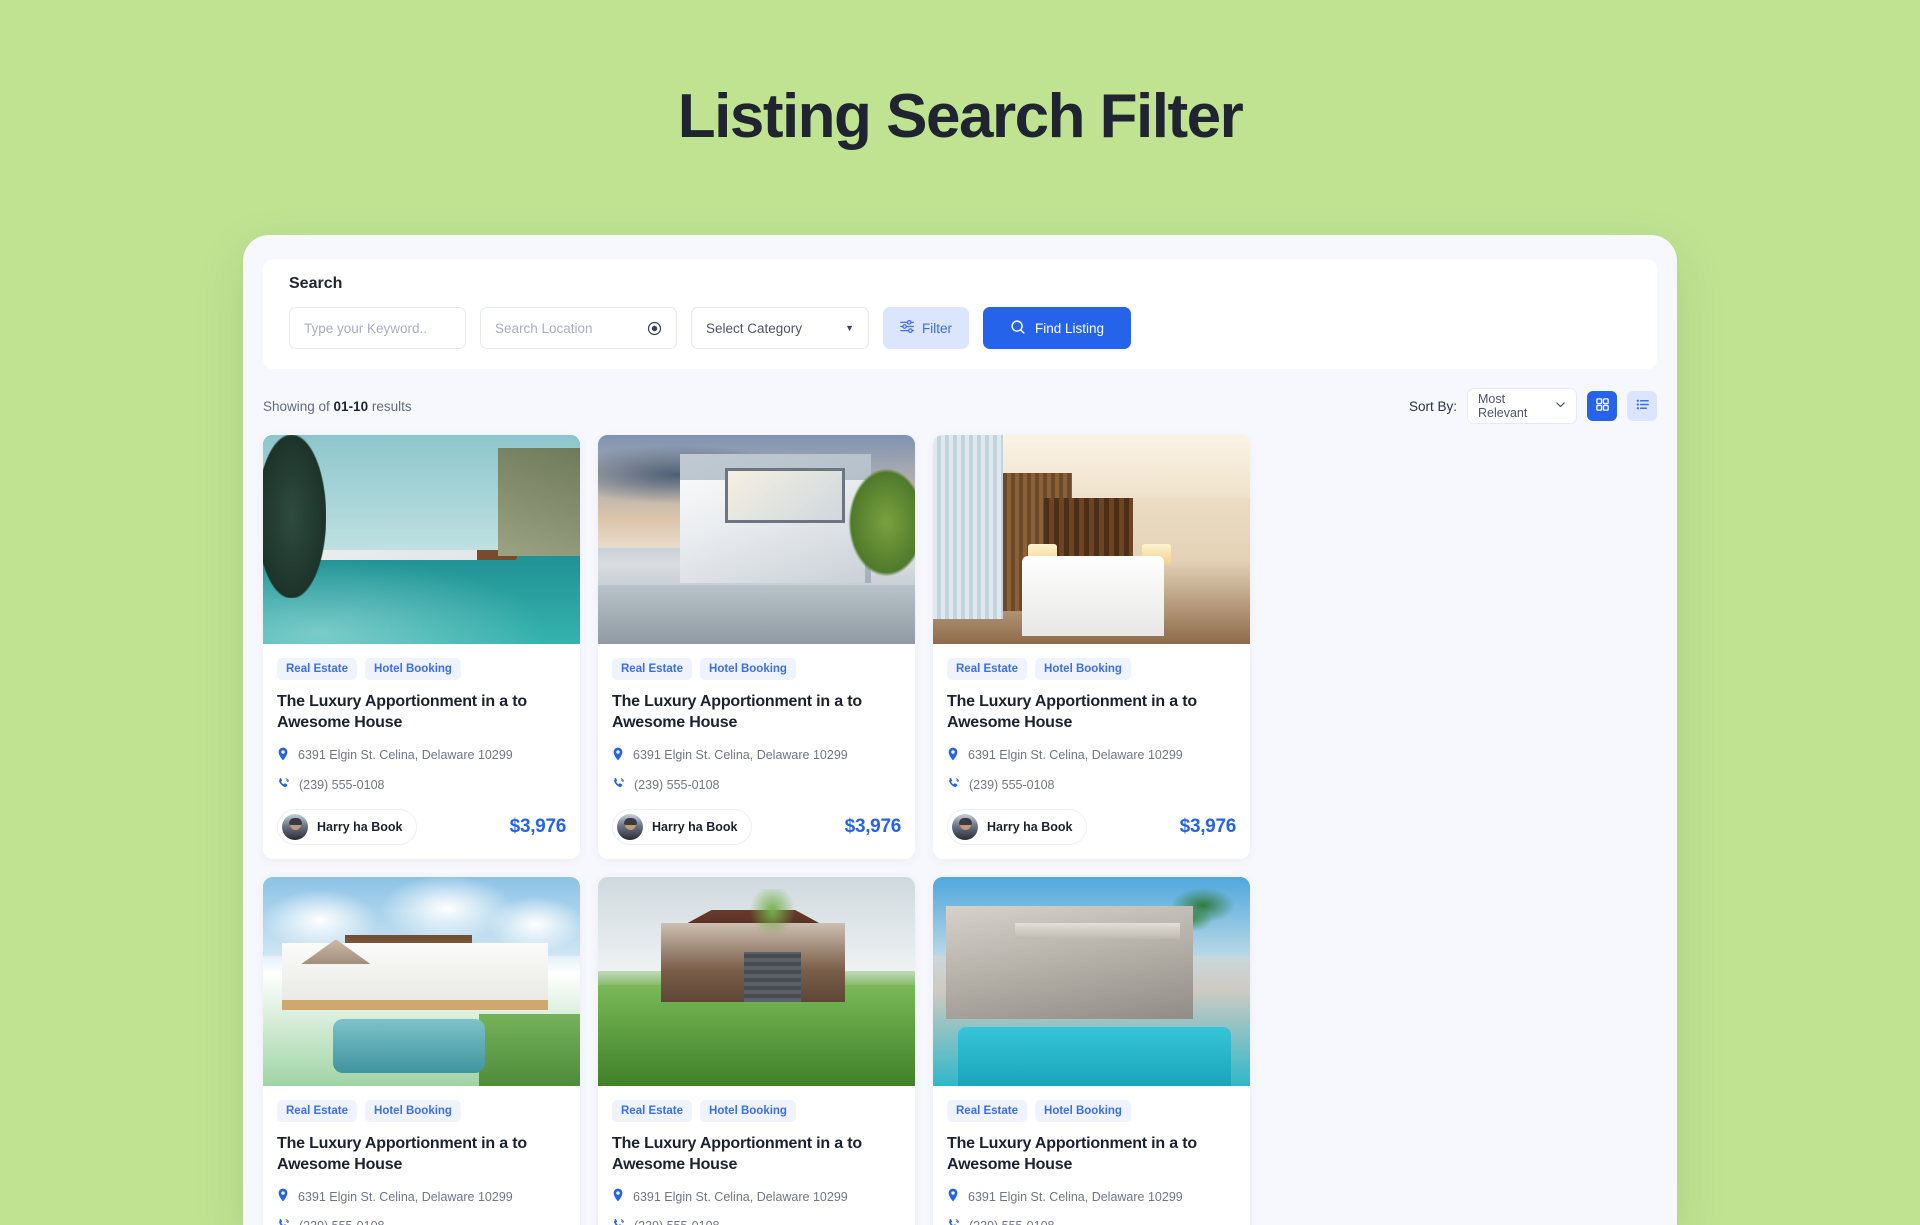  Describe the element at coordinates (337, 406) in the screenshot. I see `results-count: Showing of 01-10 results` at that location.